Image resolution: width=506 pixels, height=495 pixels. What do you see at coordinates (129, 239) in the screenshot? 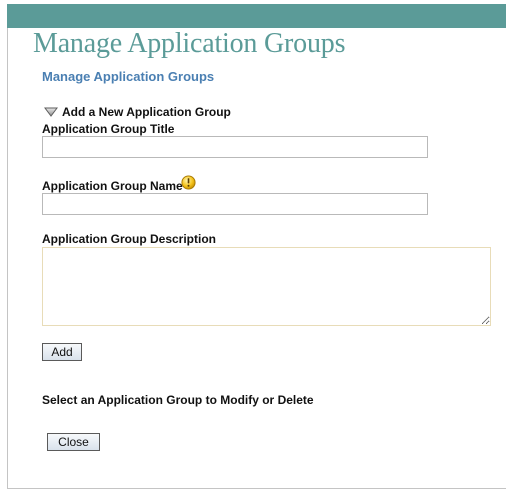
I see `group-description-label: Application Group Description` at bounding box center [129, 239].